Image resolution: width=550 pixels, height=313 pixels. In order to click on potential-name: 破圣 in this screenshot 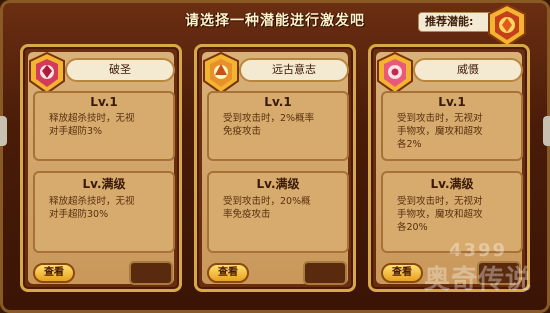, I will do `click(120, 70)`.